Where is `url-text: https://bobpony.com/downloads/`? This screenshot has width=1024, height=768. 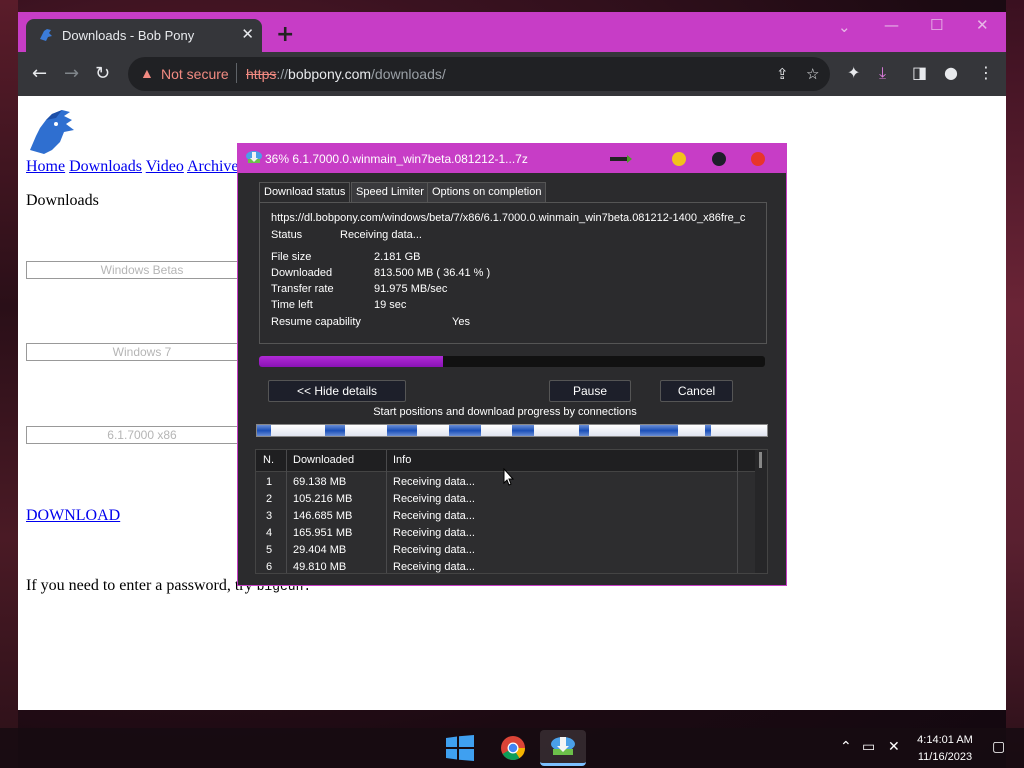 url-text: https://bobpony.com/downloads/ is located at coordinates (346, 74).